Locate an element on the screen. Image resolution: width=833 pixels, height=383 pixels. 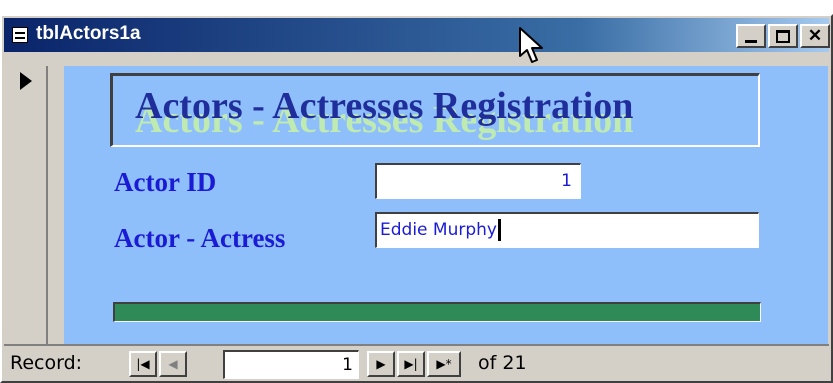
current-record-value: 1 is located at coordinates (347, 365).